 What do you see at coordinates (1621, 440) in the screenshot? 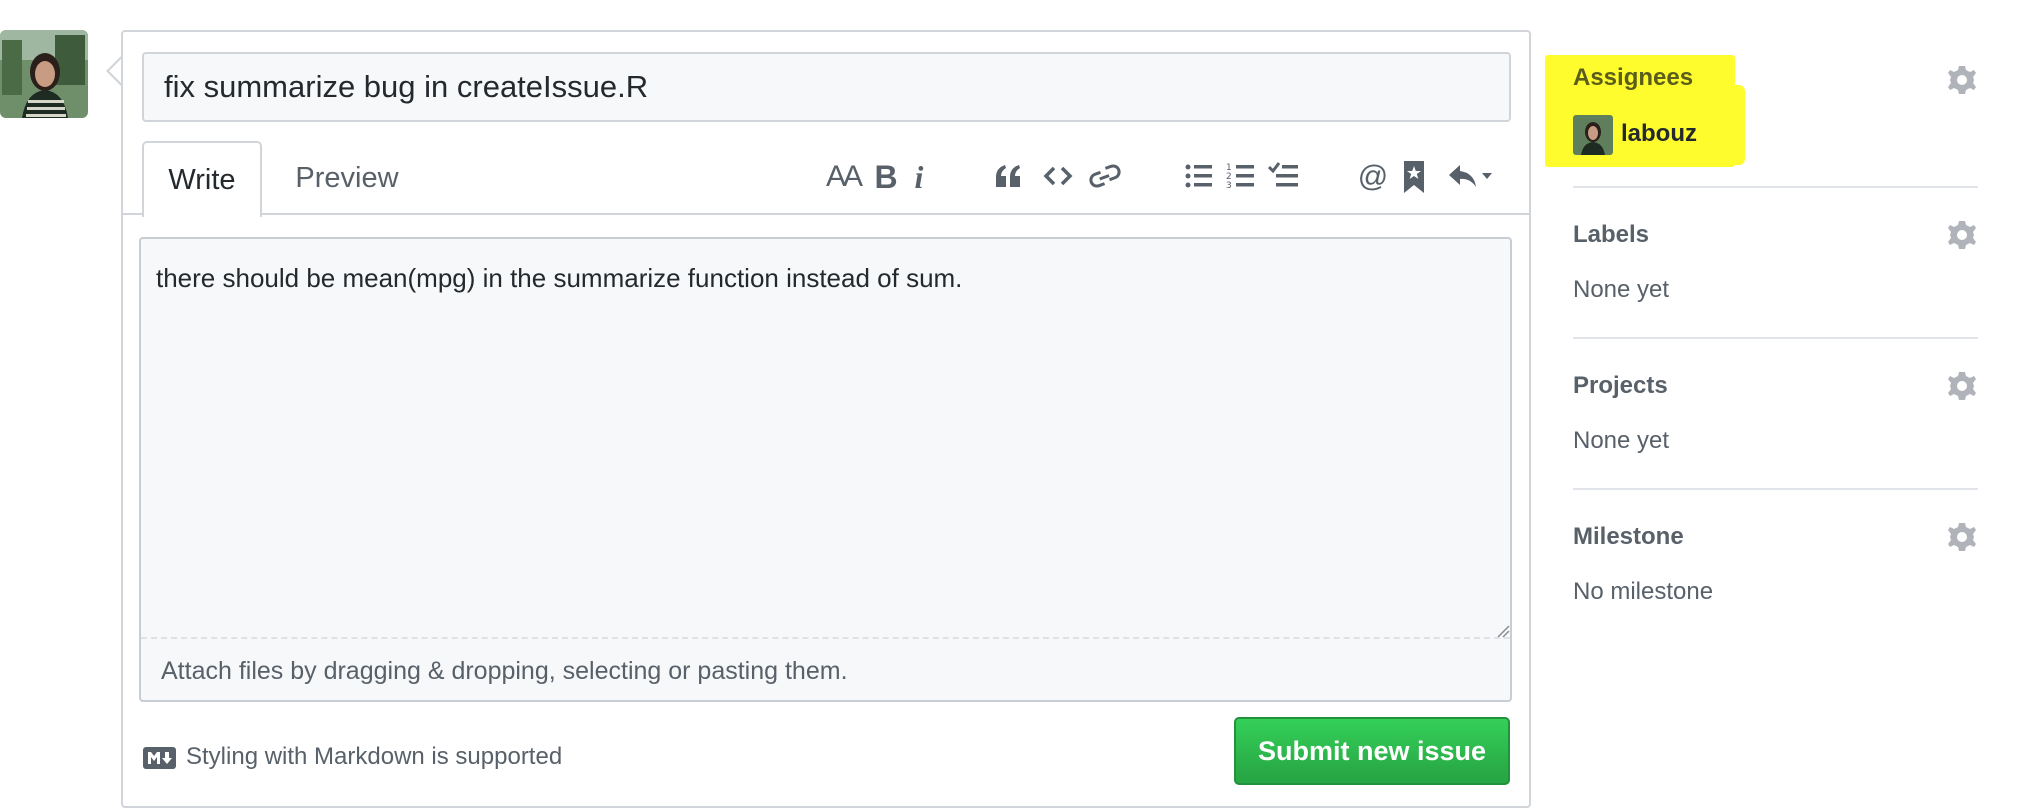
I see `projects-value: None yet` at bounding box center [1621, 440].